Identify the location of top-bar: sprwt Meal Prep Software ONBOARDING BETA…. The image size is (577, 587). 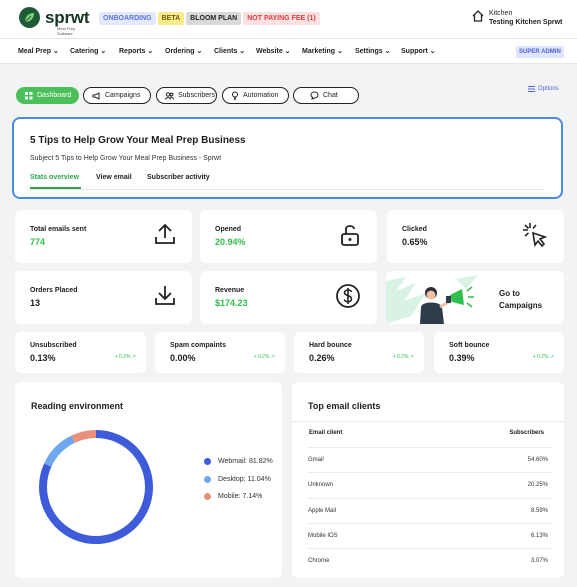
(288, 19).